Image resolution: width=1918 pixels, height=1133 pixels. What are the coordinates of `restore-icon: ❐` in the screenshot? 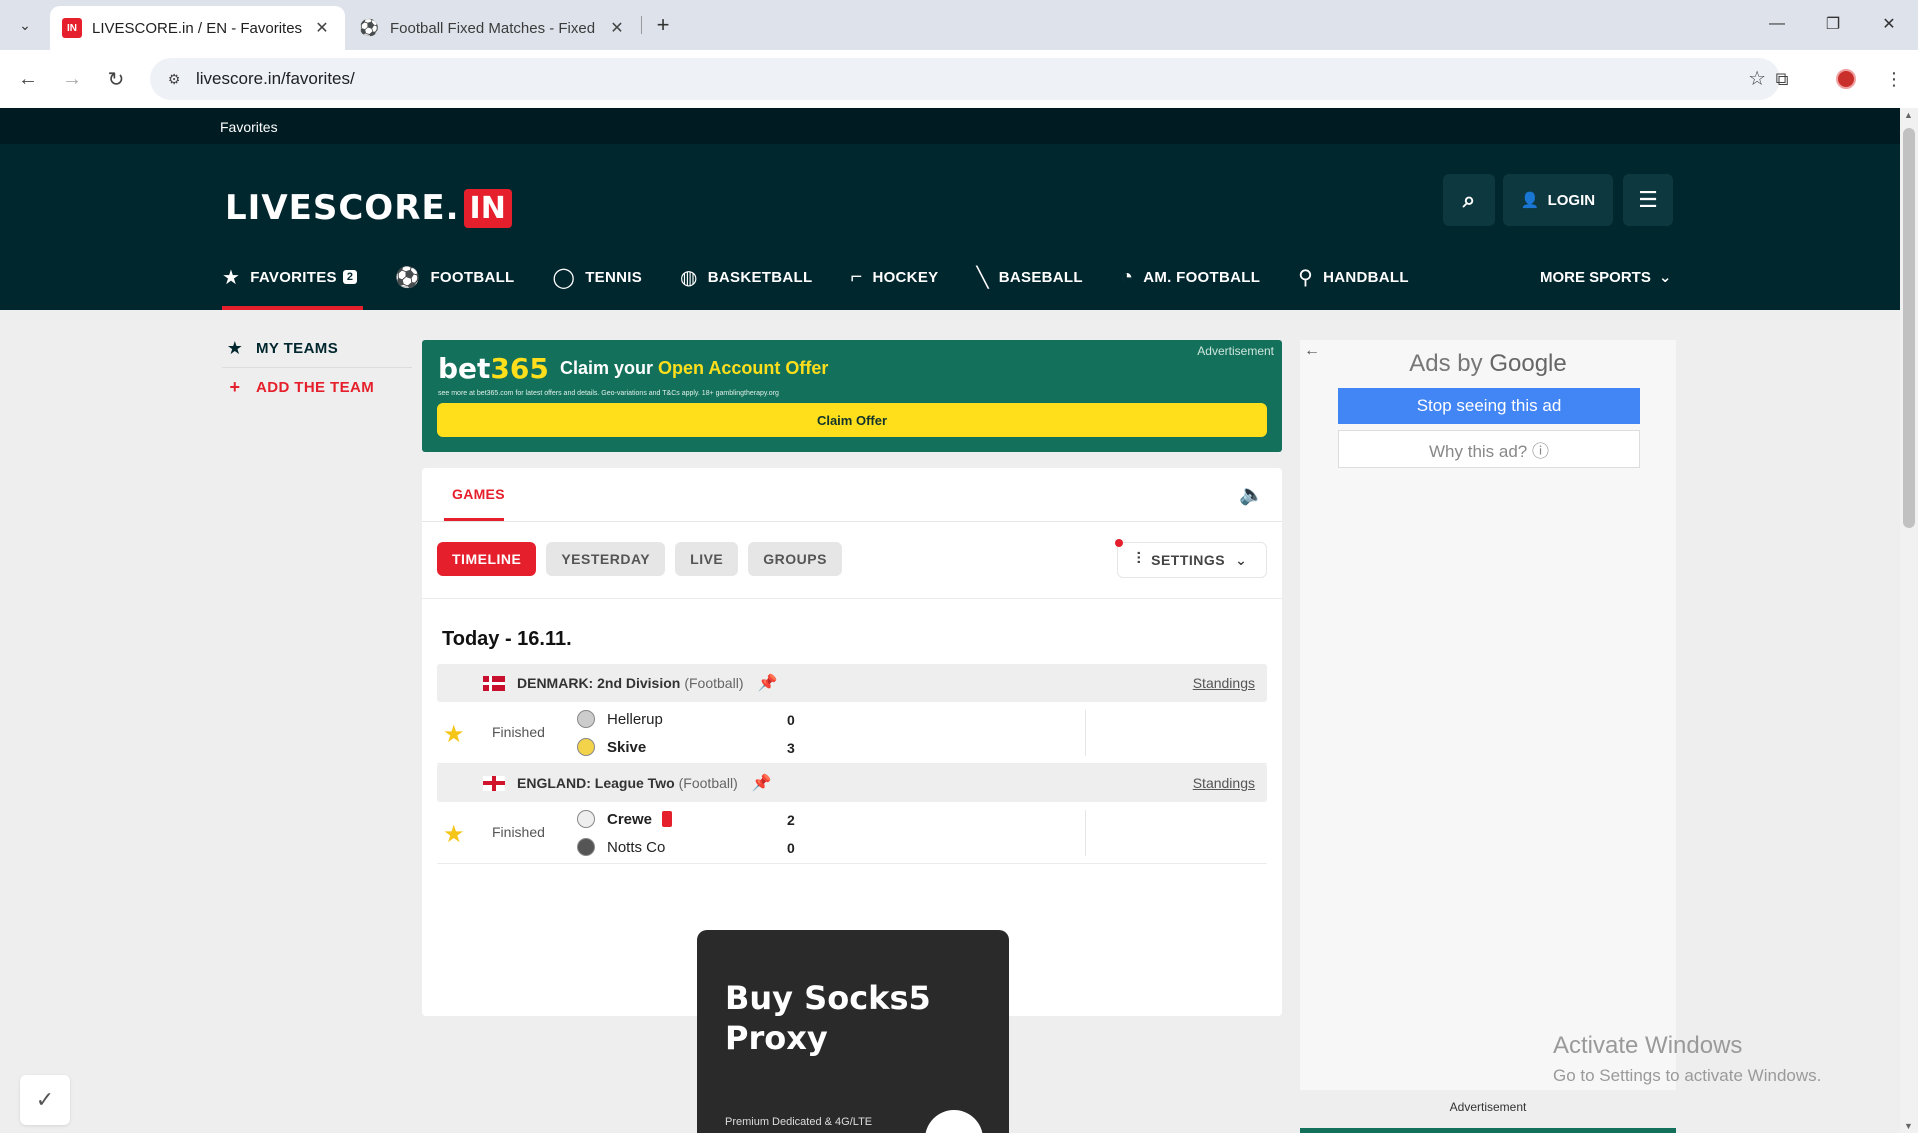 It's located at (1833, 24).